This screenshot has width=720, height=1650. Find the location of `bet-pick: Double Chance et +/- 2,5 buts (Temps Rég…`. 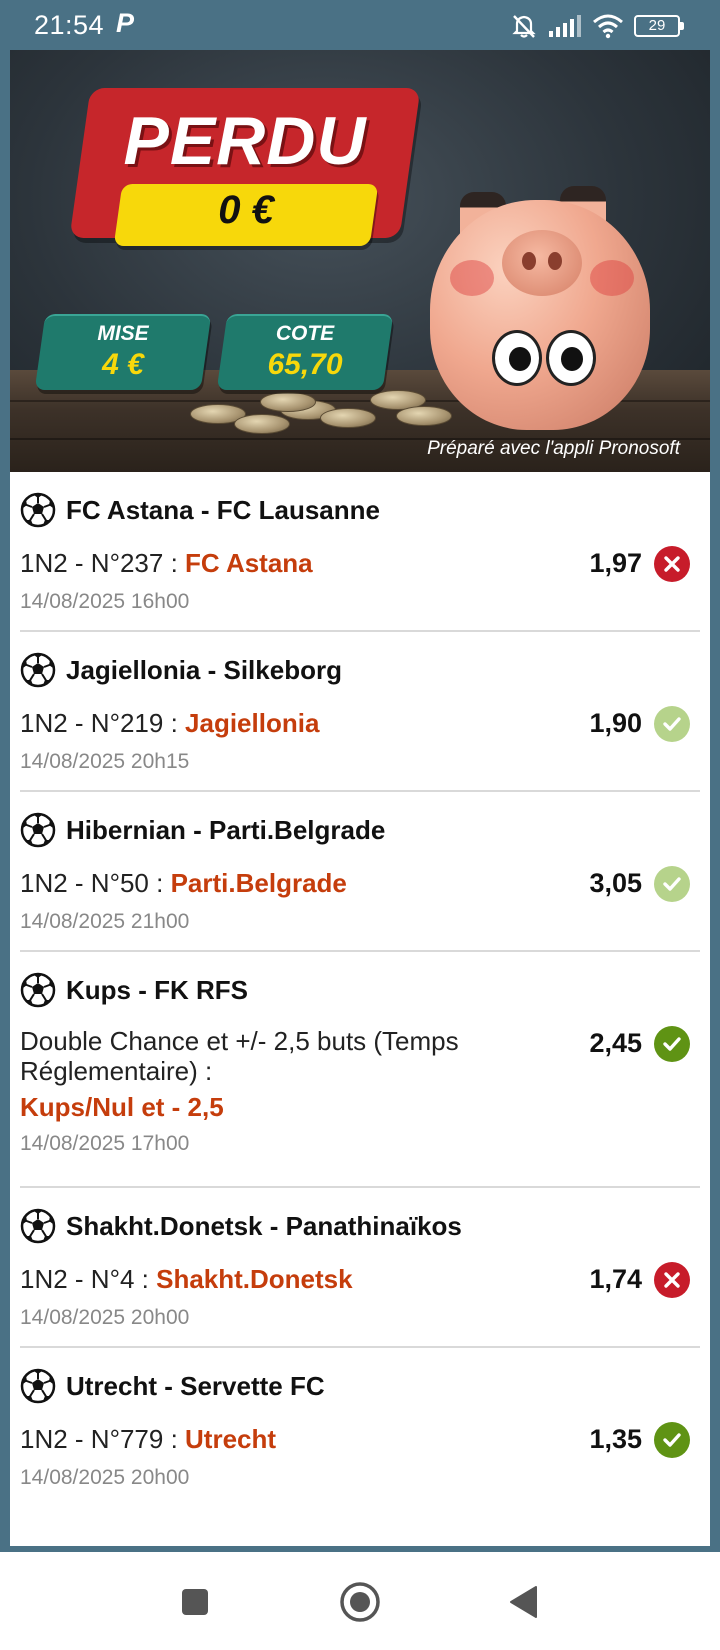

bet-pick: Double Chance et +/- 2,5 buts (Temps Rég… is located at coordinates (296, 1075).